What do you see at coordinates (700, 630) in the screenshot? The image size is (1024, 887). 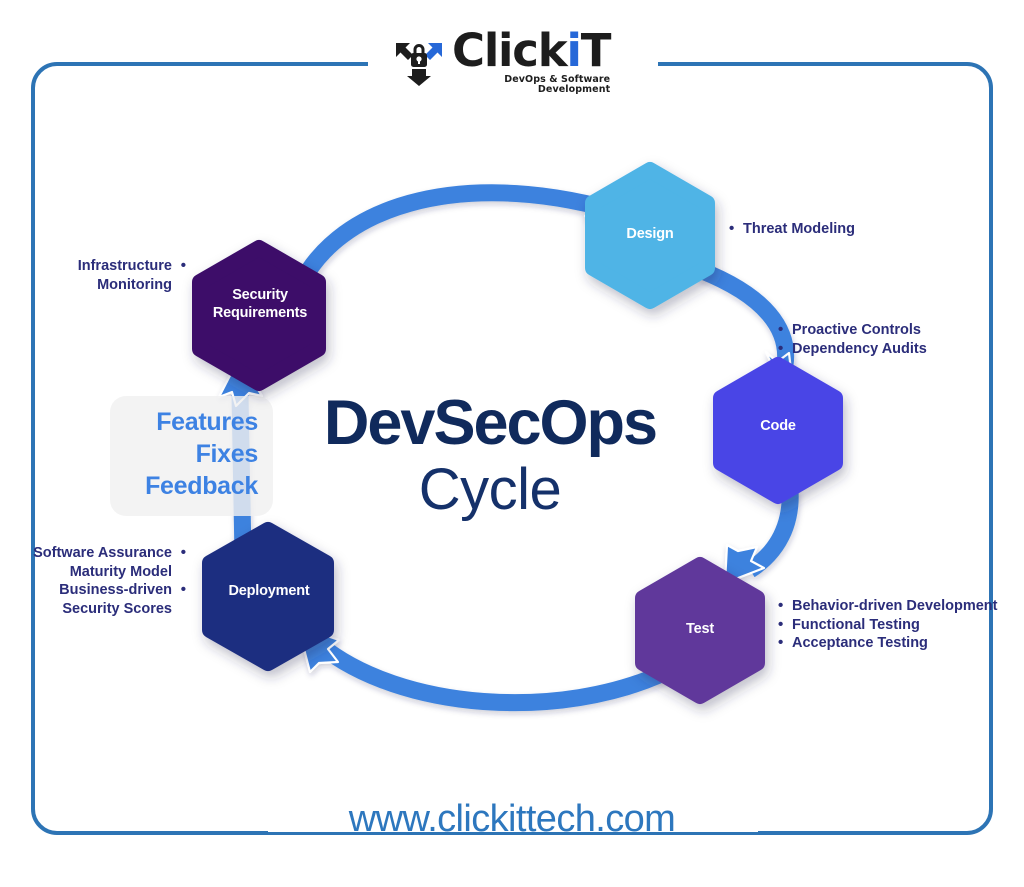 I see `hexagon-test` at bounding box center [700, 630].